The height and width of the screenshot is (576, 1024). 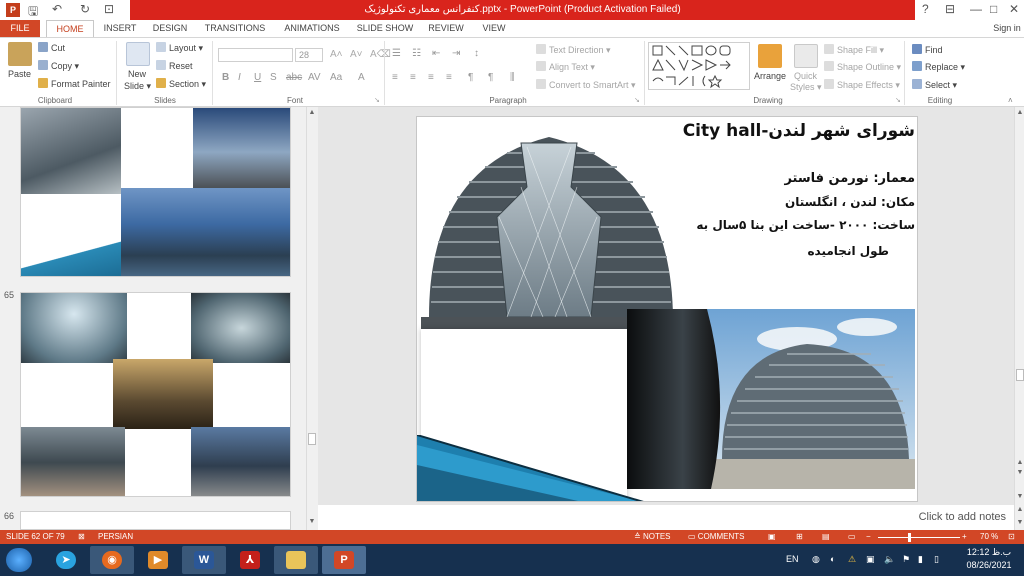 I want to click on align-text-button: Align Text ▾, so click(x=565, y=67).